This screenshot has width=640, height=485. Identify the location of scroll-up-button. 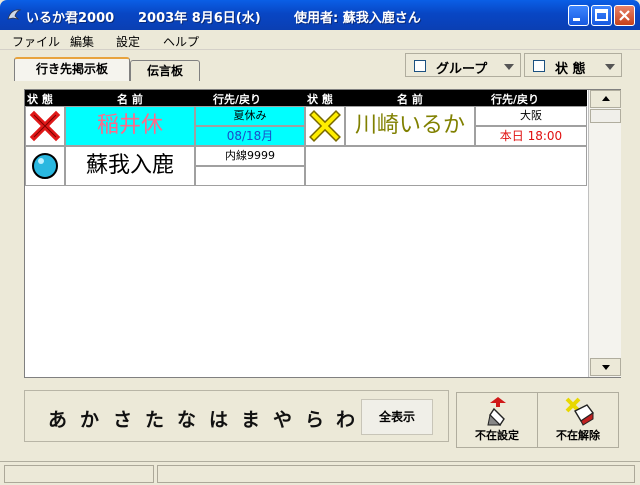
(605, 99).